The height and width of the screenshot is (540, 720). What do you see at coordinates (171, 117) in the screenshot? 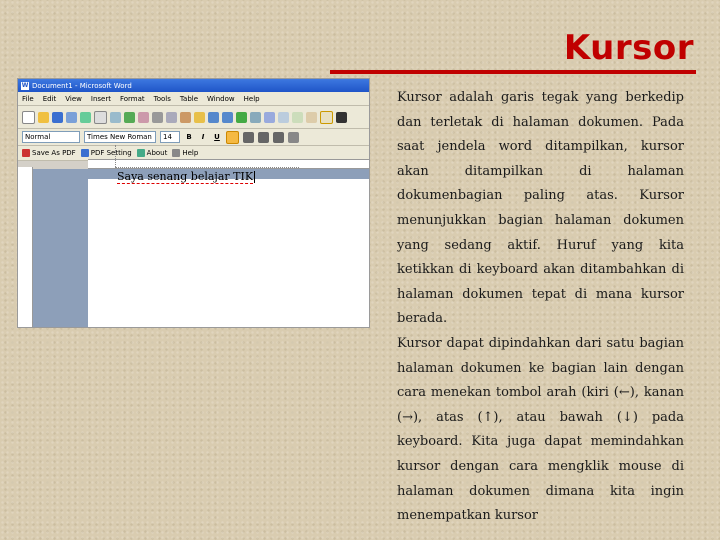
I see `copy-icon` at bounding box center [171, 117].